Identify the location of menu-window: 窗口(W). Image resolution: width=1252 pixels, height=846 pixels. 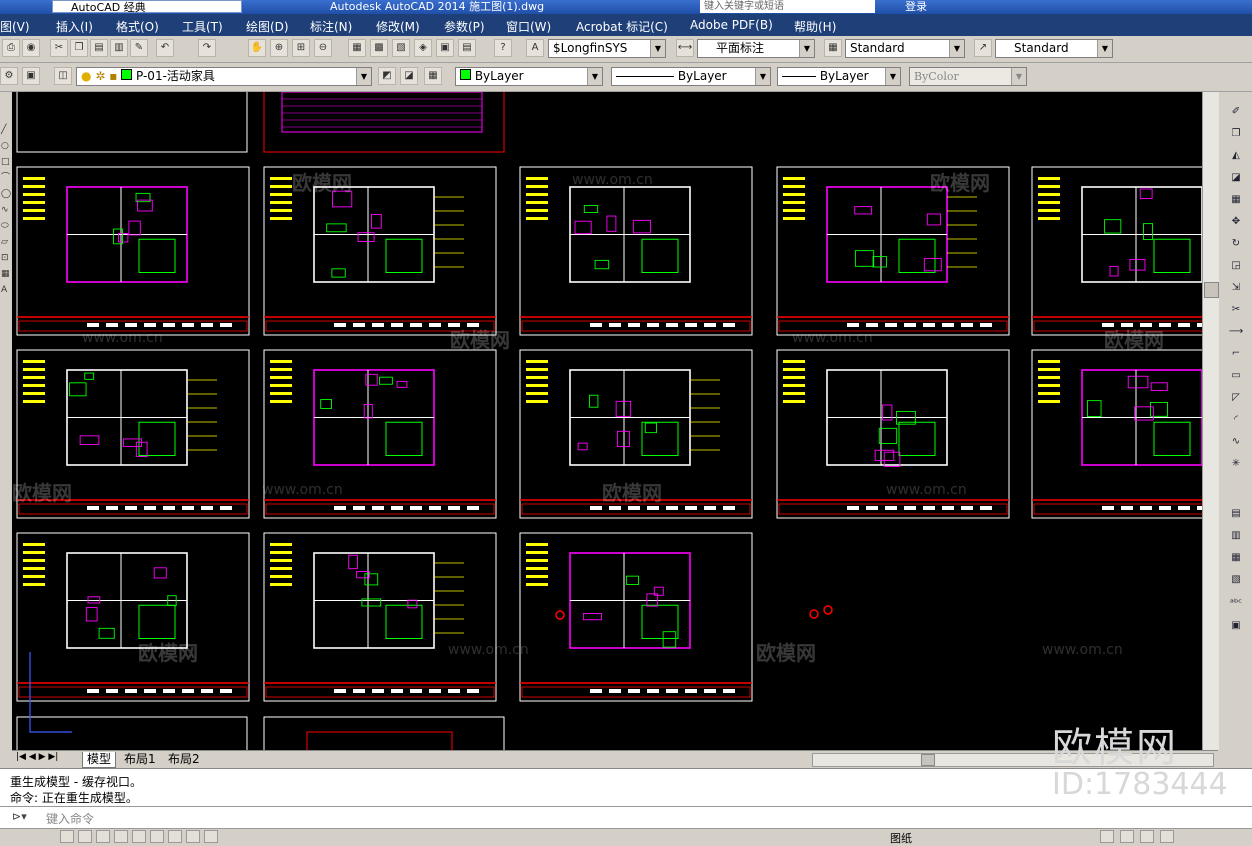
(528, 26).